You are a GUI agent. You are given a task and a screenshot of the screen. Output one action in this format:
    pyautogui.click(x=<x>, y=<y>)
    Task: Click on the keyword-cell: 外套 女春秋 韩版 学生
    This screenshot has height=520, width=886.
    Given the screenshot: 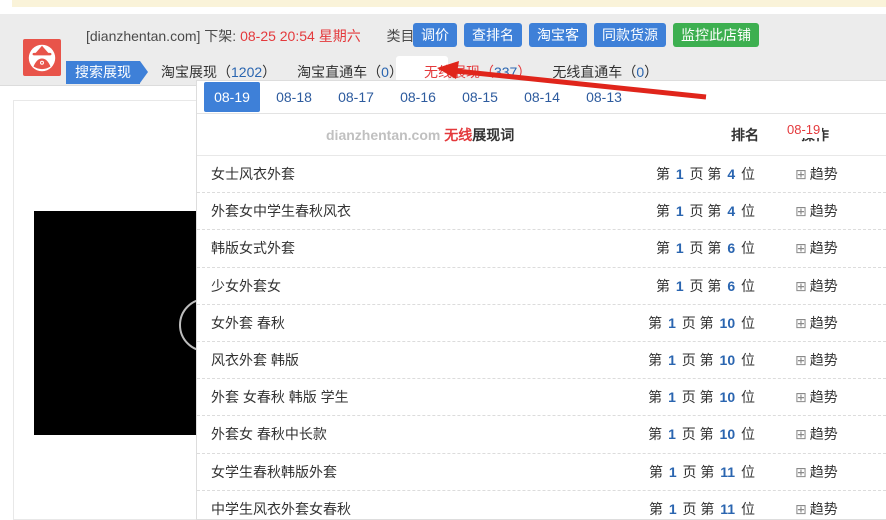 What is the action you would take?
    pyautogui.click(x=280, y=397)
    